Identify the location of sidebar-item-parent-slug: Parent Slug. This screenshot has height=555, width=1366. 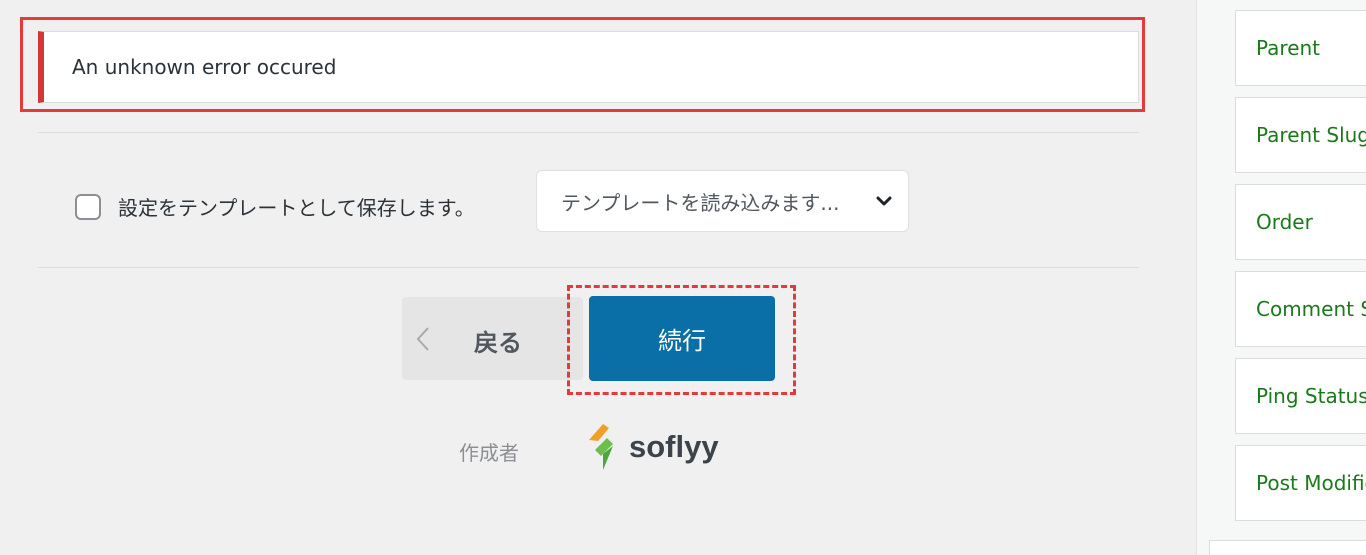
(1300, 135).